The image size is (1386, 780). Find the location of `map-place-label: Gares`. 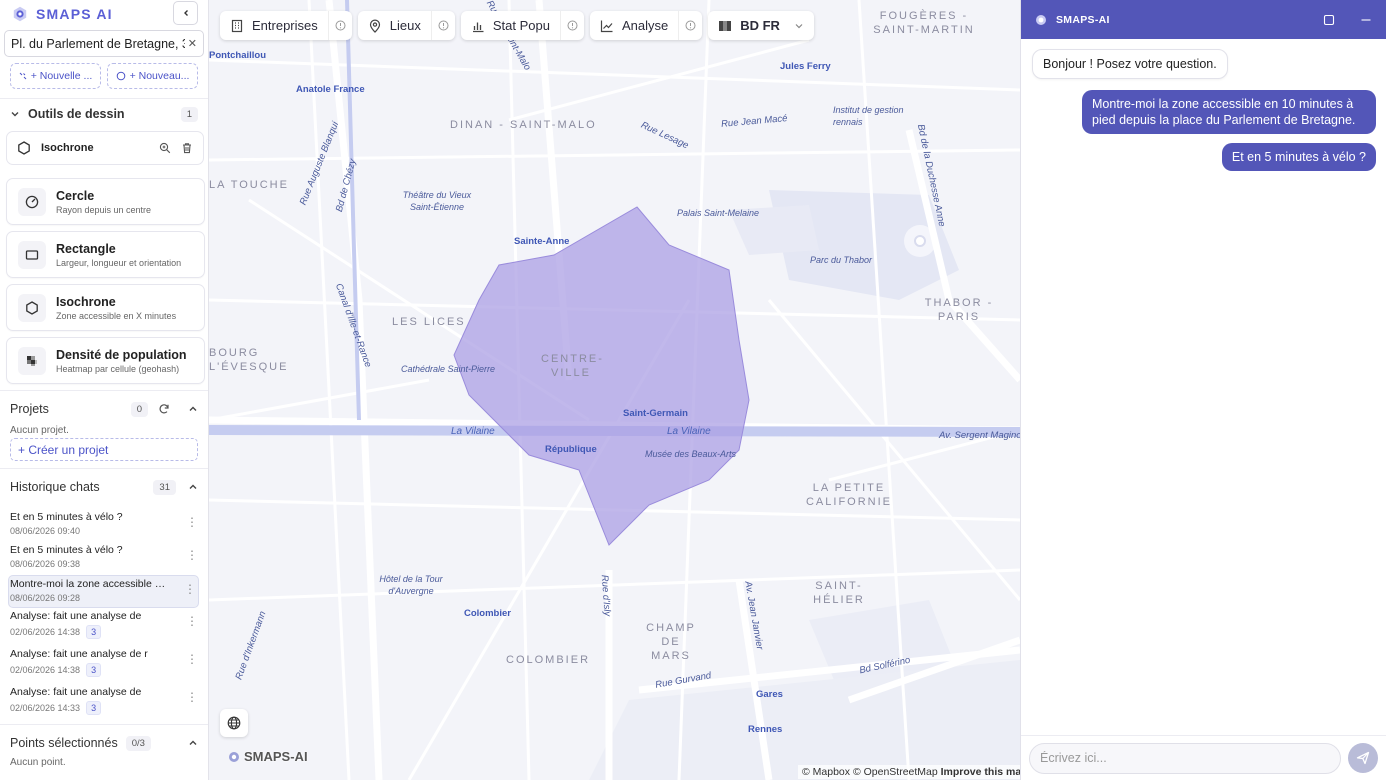

map-place-label: Gares is located at coordinates (769, 694).